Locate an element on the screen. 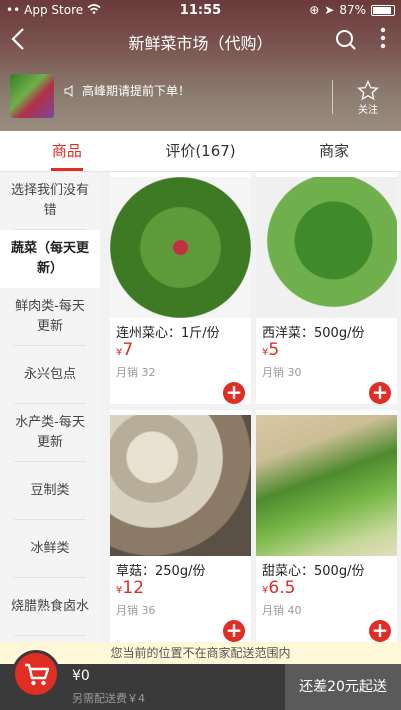 The image size is (401, 710). product-price: ¥12 is located at coordinates (130, 588).